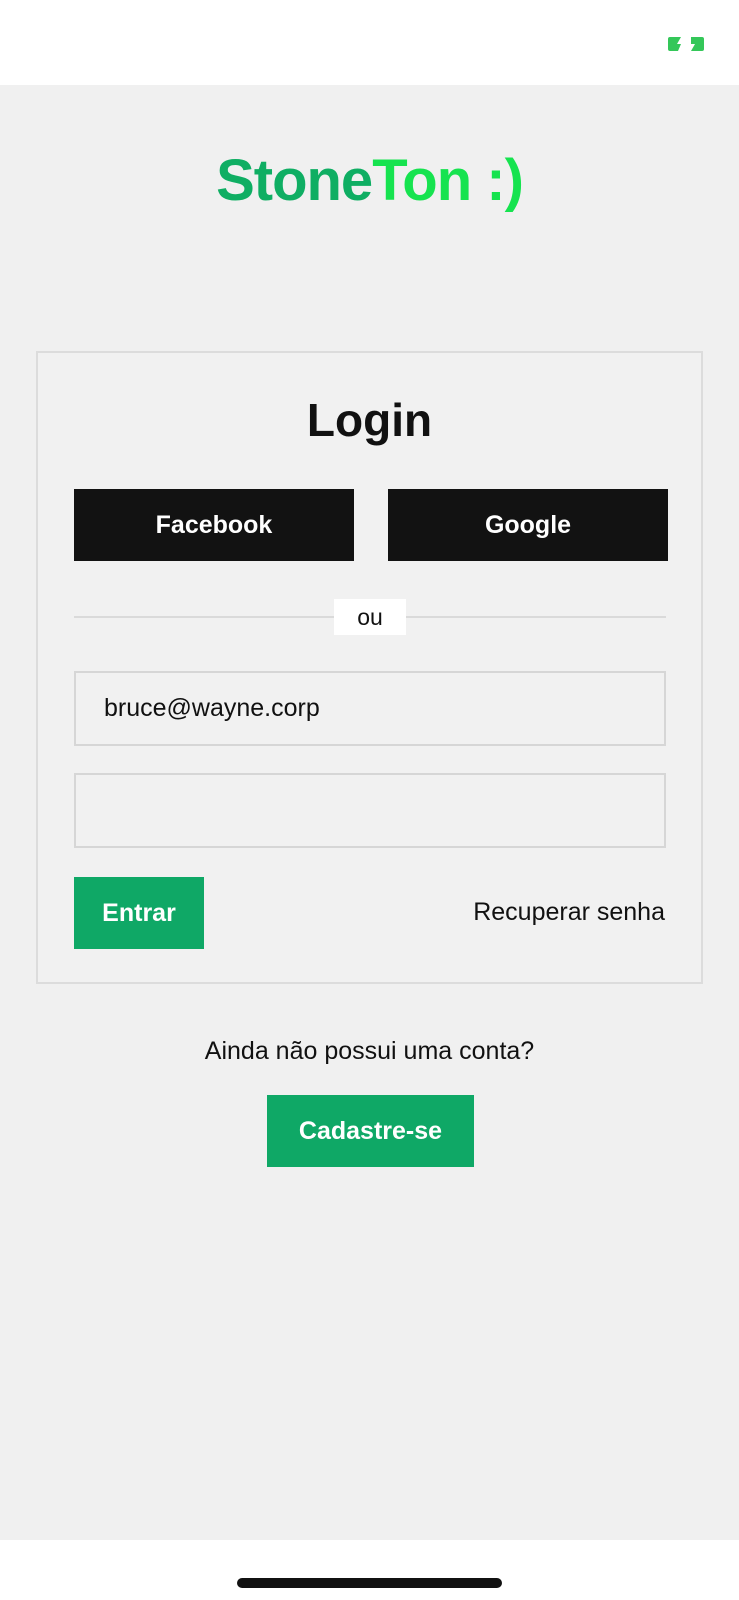  I want to click on logo-stone-text: Stone, so click(294, 180).